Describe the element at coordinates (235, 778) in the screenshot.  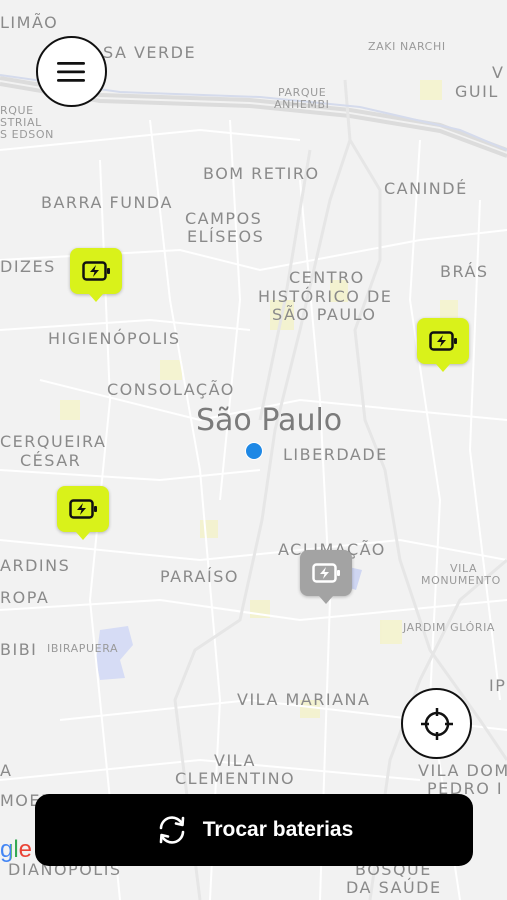
I see `map-label-vila-clementino-2: CLEMENTINO` at that location.